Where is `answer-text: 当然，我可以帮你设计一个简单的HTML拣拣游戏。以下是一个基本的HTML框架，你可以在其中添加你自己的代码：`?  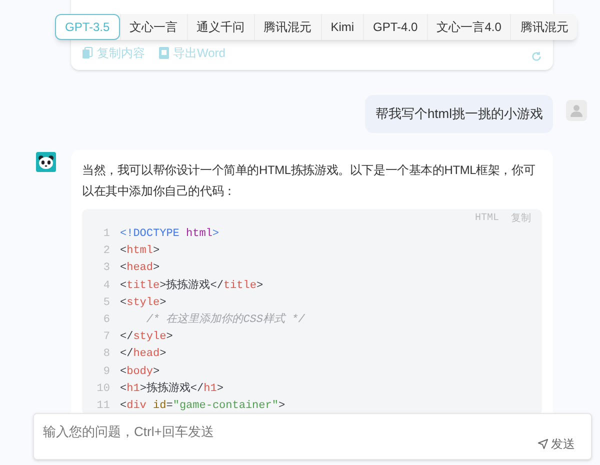 answer-text: 当然，我可以帮你设计一个简单的HTML拣拣游戏。以下是一个基本的HTML框架，你可以在其中添加你自己的代码： is located at coordinates (309, 181).